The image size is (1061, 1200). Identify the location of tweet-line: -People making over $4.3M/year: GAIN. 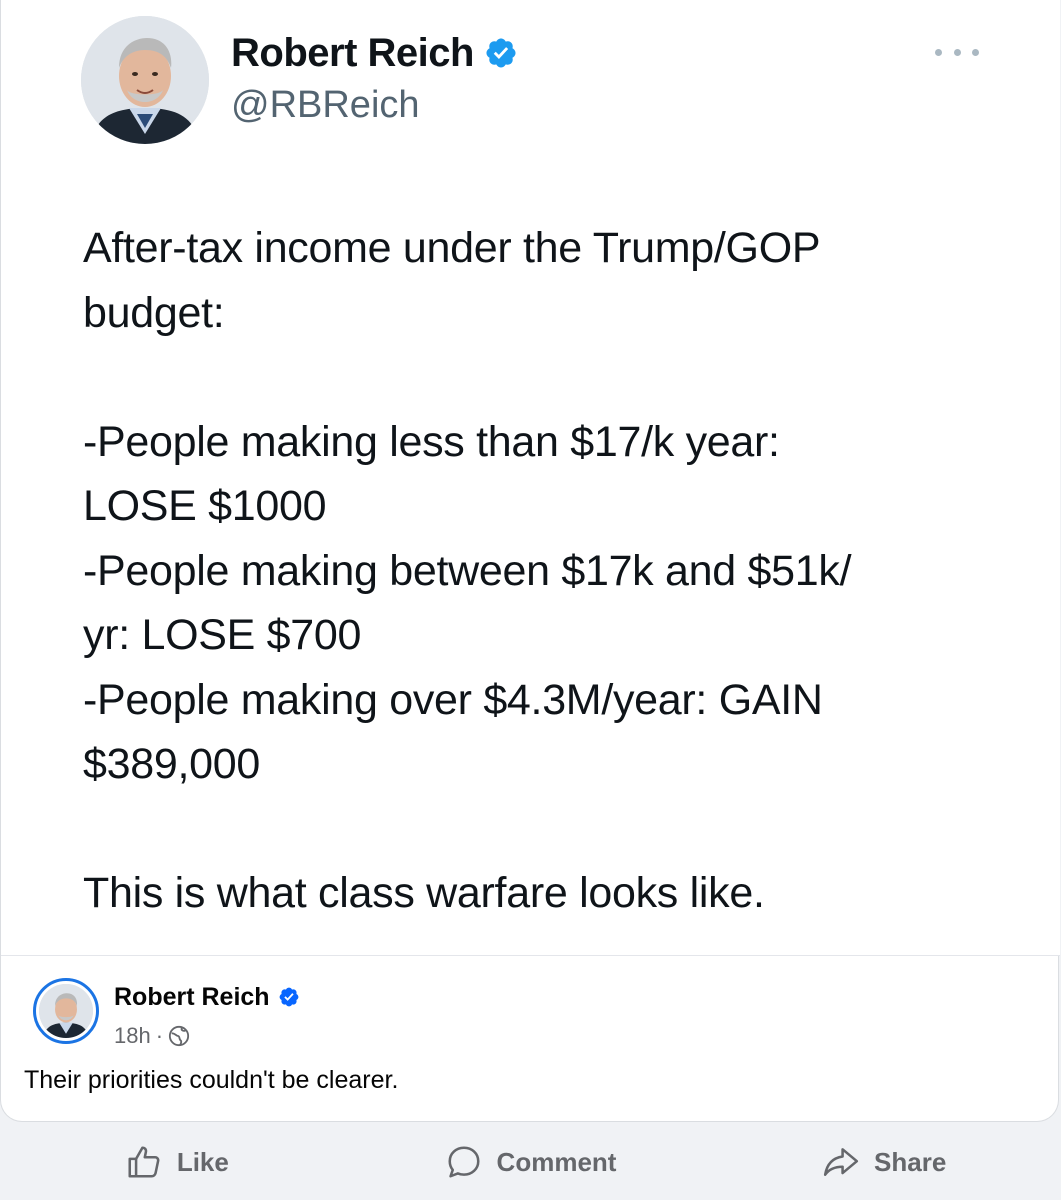
(453, 699).